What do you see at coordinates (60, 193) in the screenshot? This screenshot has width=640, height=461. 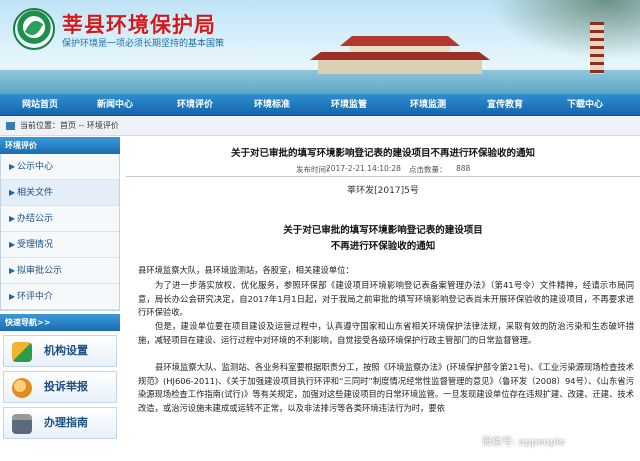 I see `sidebar-item-related-files: ▶ 相关文件` at bounding box center [60, 193].